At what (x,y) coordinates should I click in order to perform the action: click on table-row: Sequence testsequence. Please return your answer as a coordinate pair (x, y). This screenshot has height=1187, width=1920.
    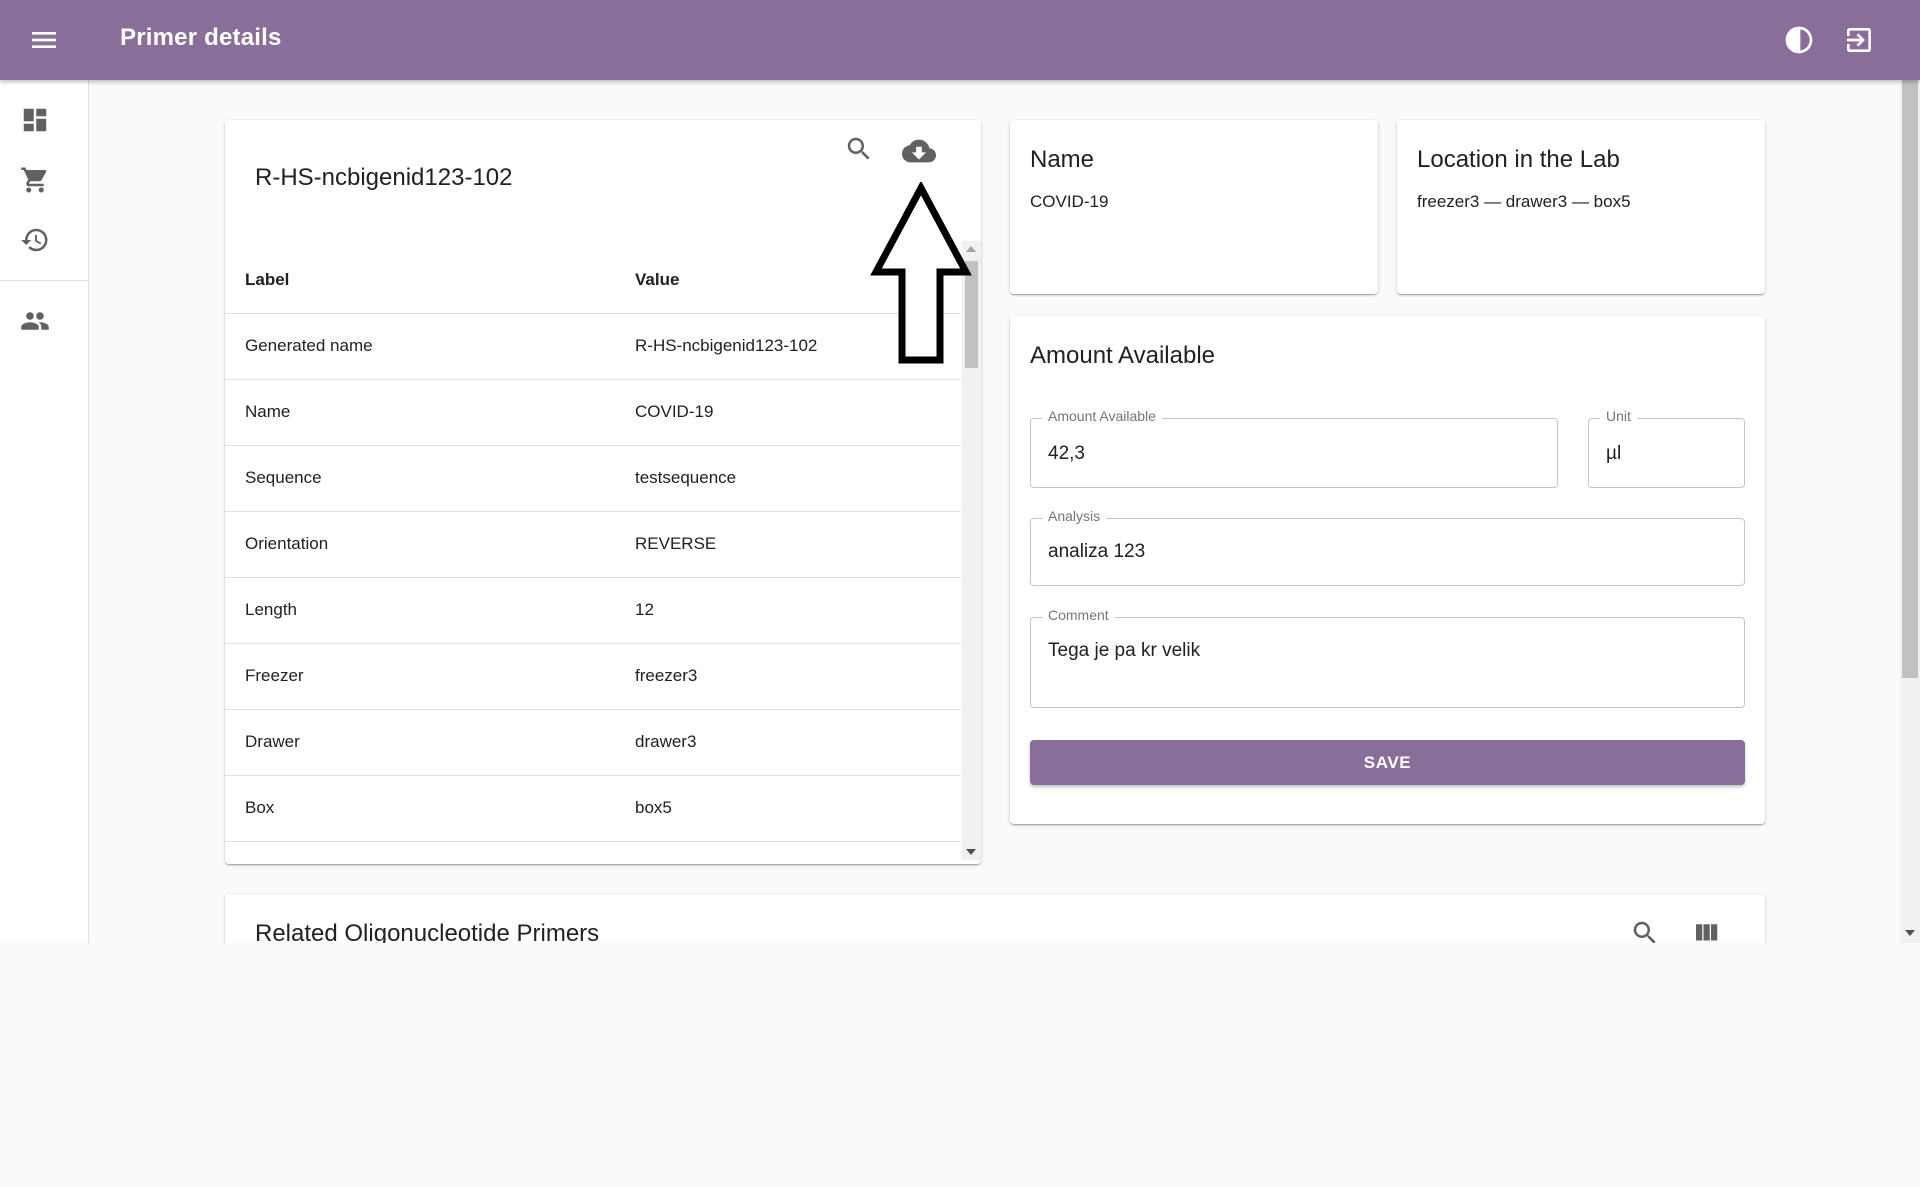
    Looking at the image, I should click on (593, 479).